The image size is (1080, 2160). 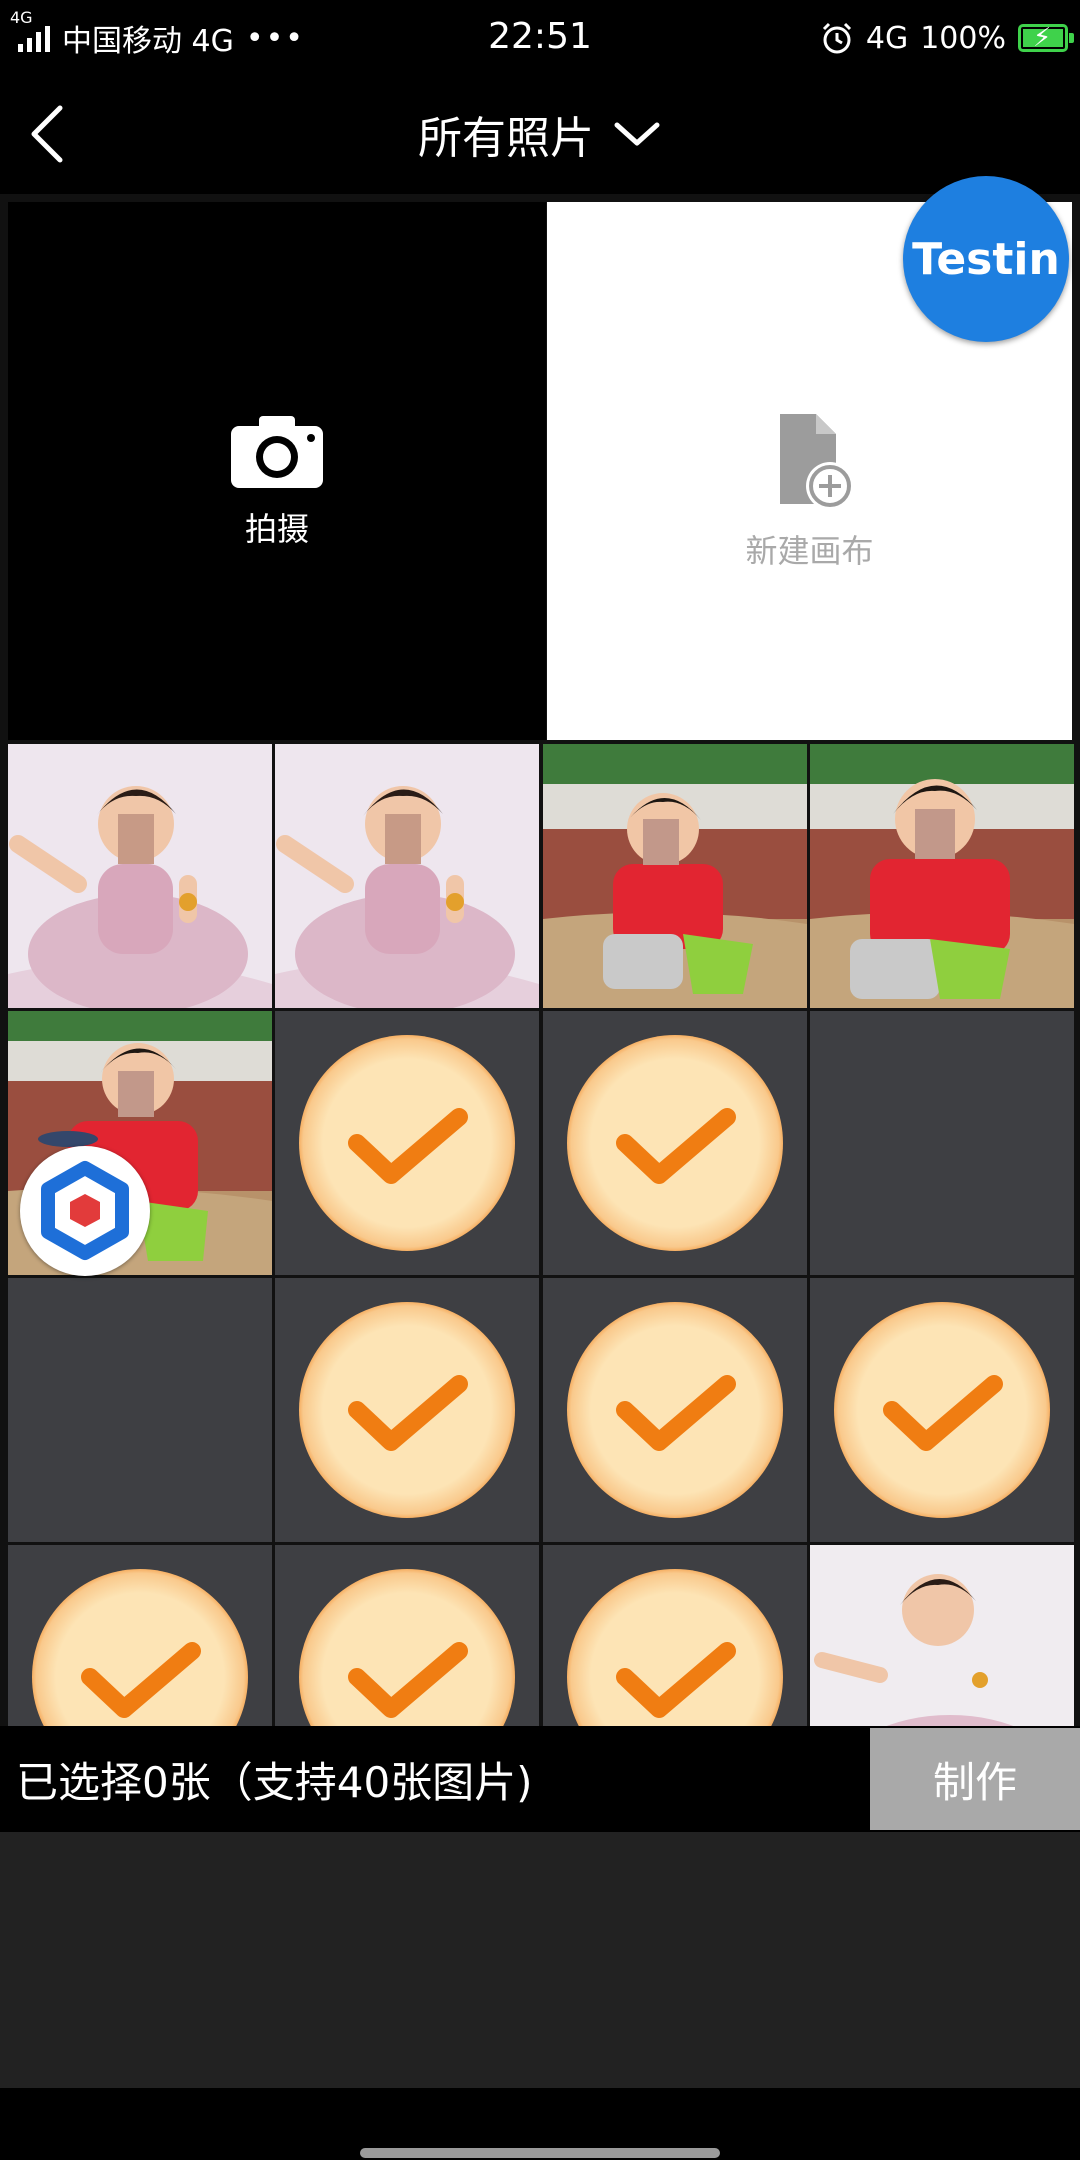 I want to click on page-title: 所有照片, so click(x=506, y=138).